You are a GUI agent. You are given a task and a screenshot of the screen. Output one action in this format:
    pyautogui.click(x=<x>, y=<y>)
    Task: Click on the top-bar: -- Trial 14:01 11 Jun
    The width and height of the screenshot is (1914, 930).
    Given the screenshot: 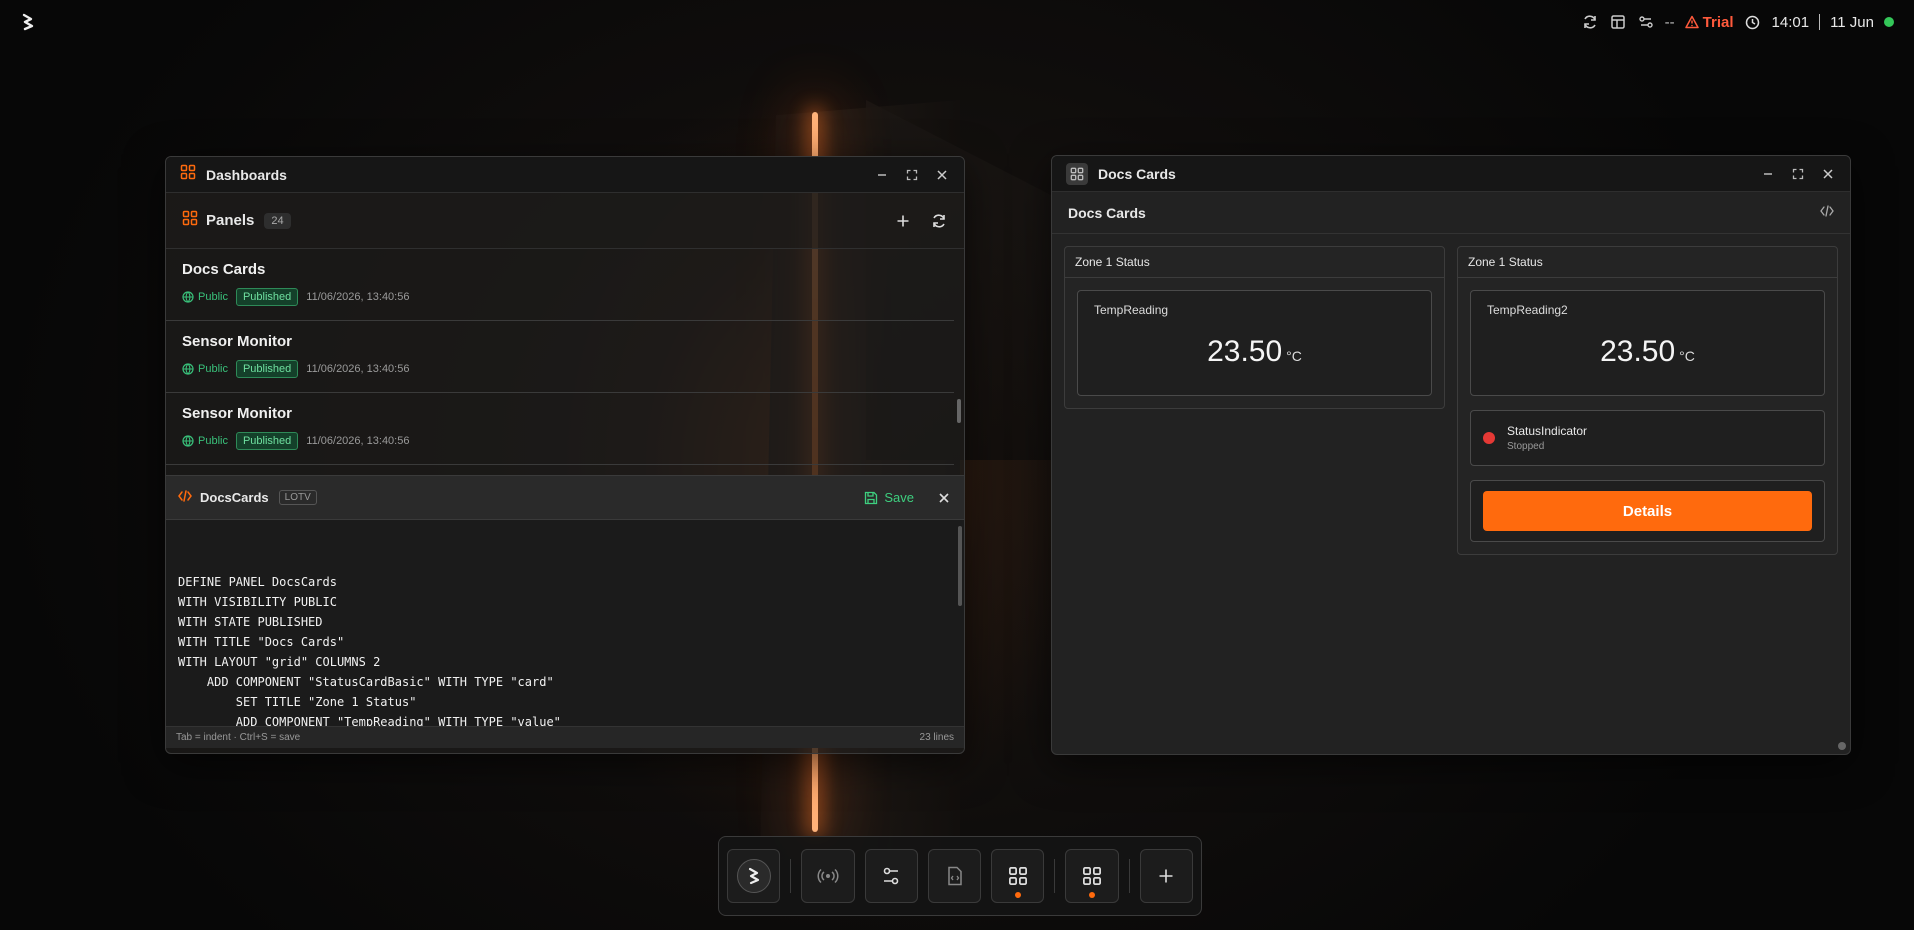 What is the action you would take?
    pyautogui.click(x=957, y=22)
    